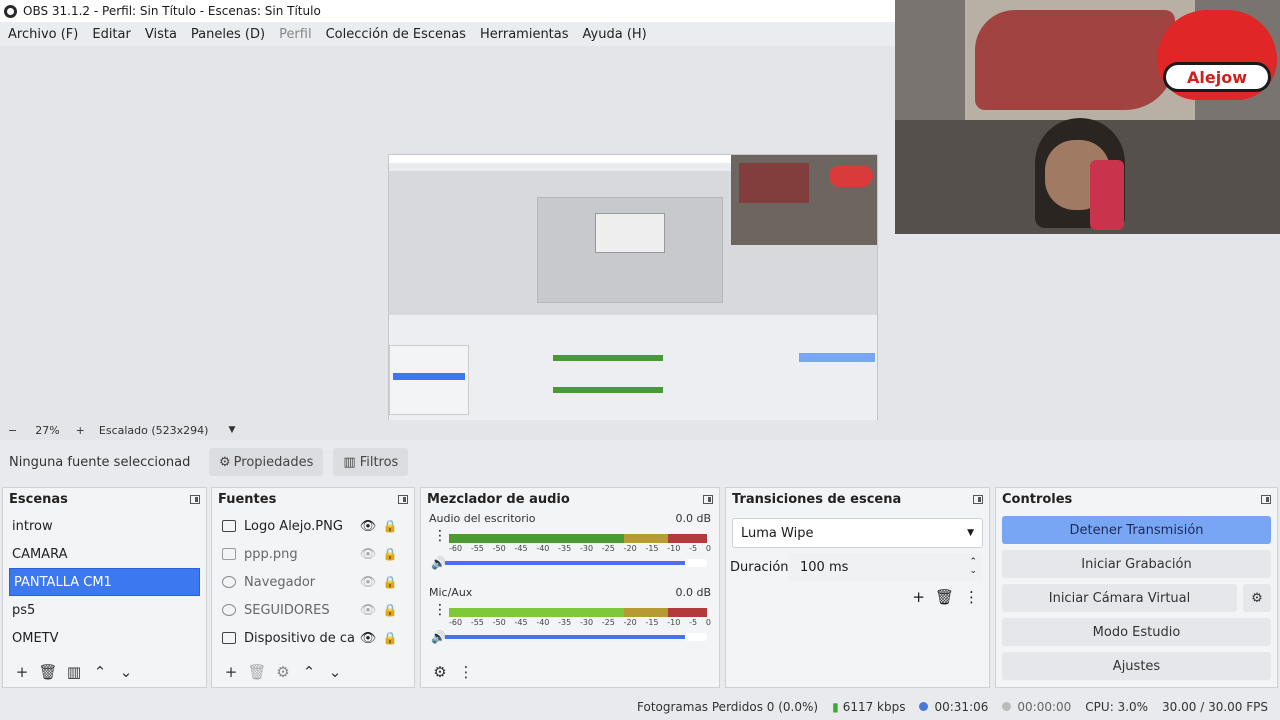 This screenshot has height=720, width=1280. What do you see at coordinates (885, 567) in the screenshot?
I see `duration-spinbox: 100 ms ⌃ ⌄` at bounding box center [885, 567].